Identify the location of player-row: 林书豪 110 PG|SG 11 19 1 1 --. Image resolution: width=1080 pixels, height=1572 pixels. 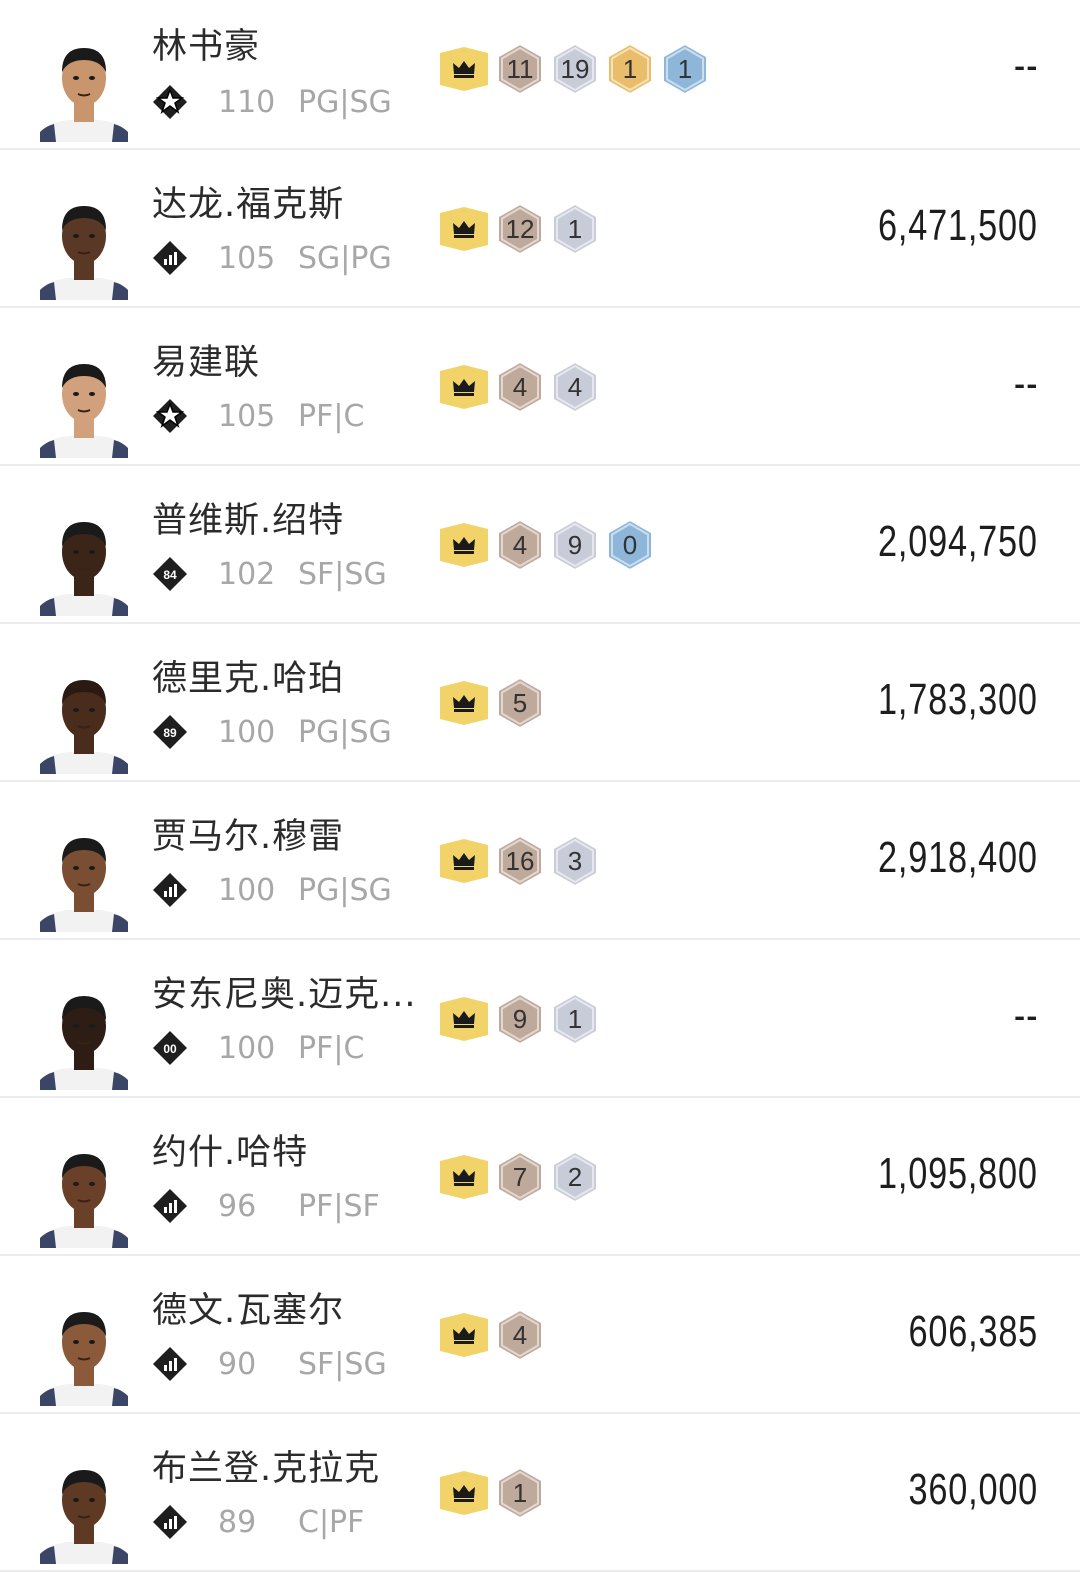
(540, 75).